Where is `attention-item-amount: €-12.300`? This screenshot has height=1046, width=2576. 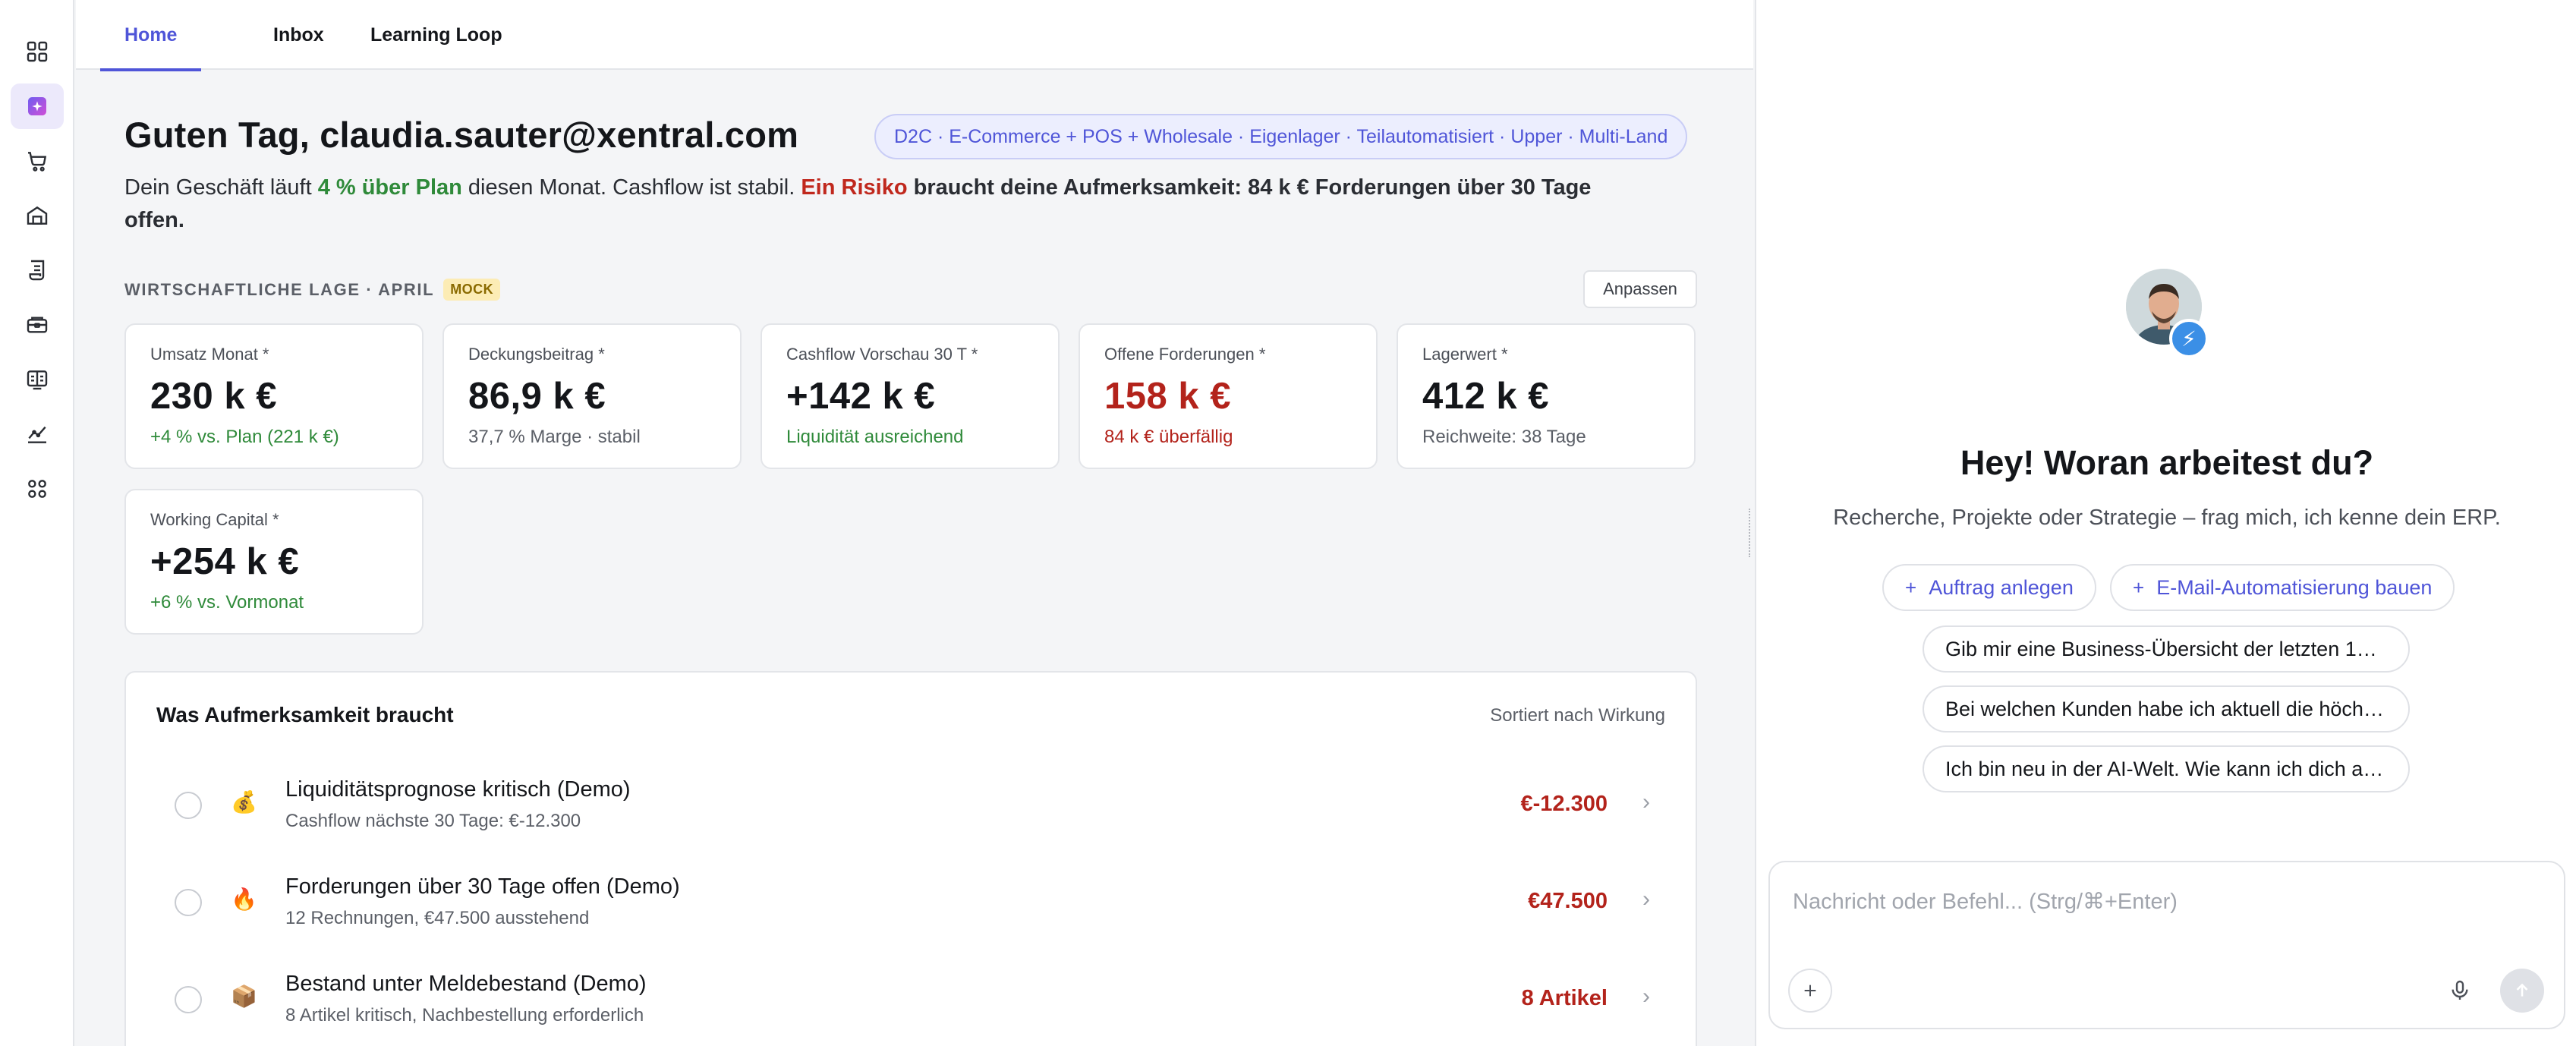 attention-item-amount: €-12.300 is located at coordinates (1564, 804).